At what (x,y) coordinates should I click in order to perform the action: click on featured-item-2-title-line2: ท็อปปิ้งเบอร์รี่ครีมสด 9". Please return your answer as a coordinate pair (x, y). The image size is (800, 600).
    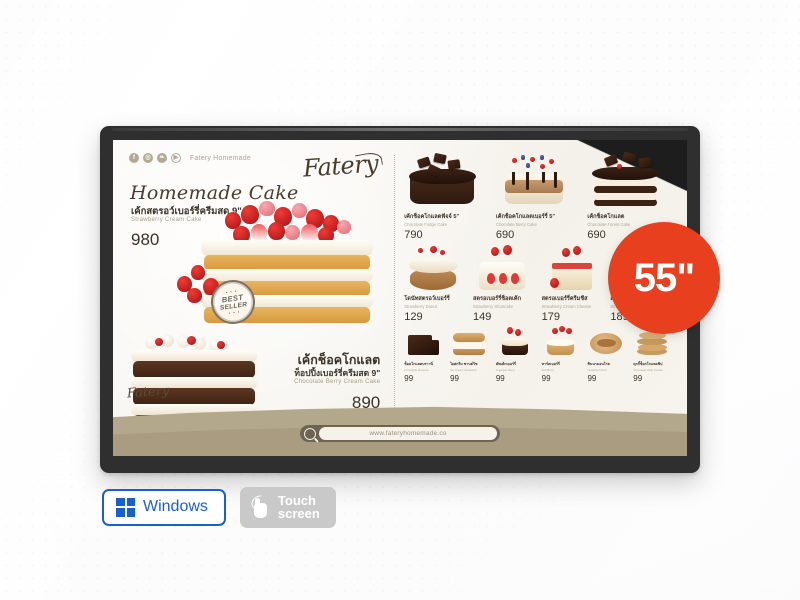
    Looking at the image, I should click on (337, 373).